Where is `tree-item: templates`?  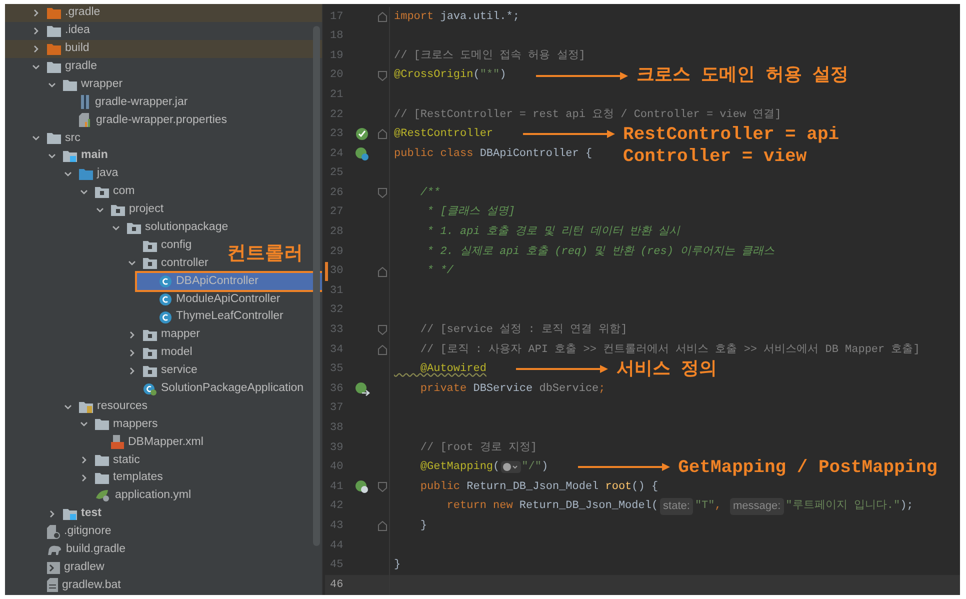 tree-item: templates is located at coordinates (132, 478).